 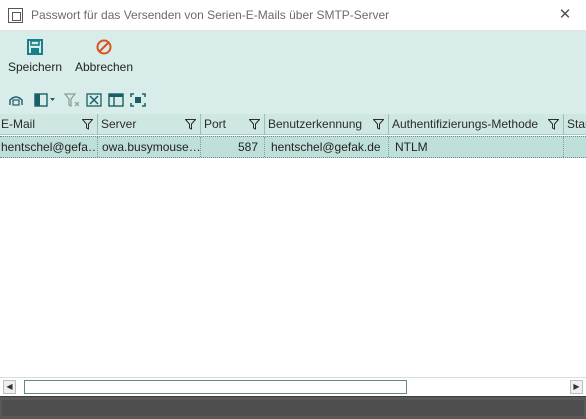 I want to click on status-bar-panel, so click(x=293, y=408).